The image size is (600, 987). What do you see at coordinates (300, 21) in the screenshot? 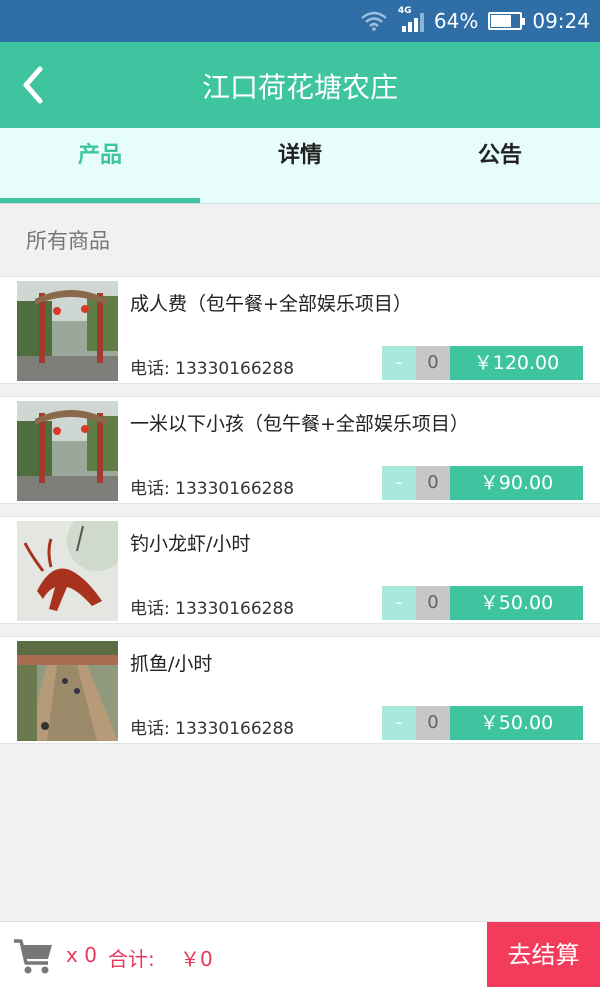
I see `status-bar: 4G 64% 09:24` at bounding box center [300, 21].